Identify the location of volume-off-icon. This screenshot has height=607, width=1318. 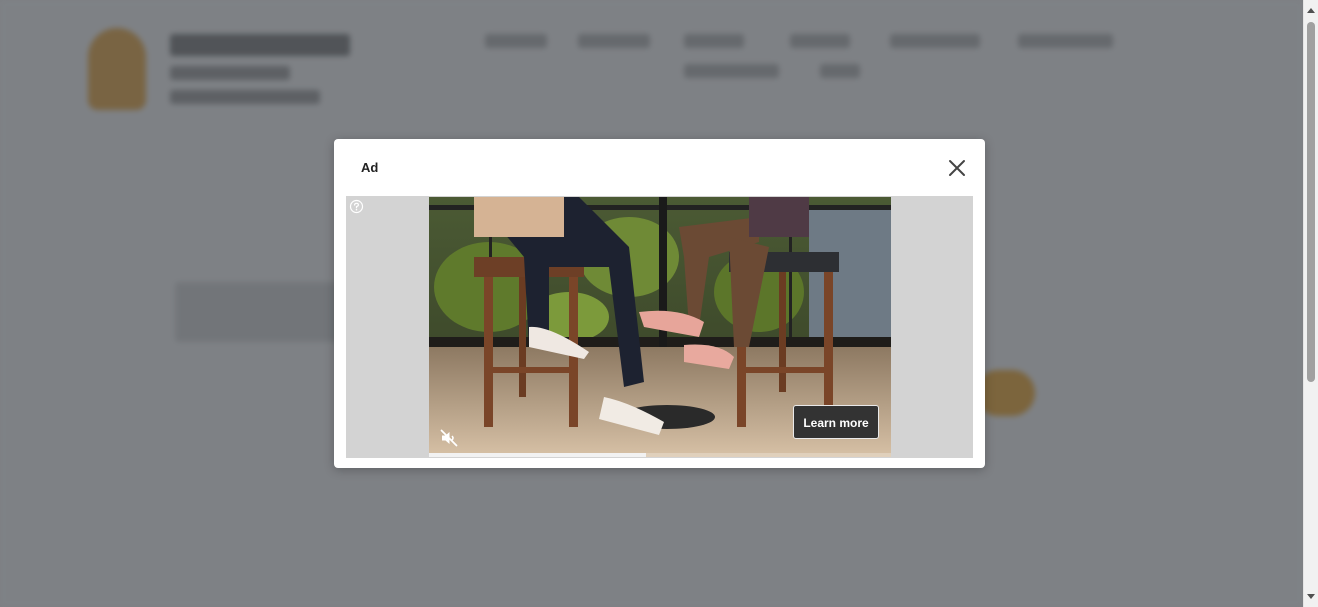
(449, 438).